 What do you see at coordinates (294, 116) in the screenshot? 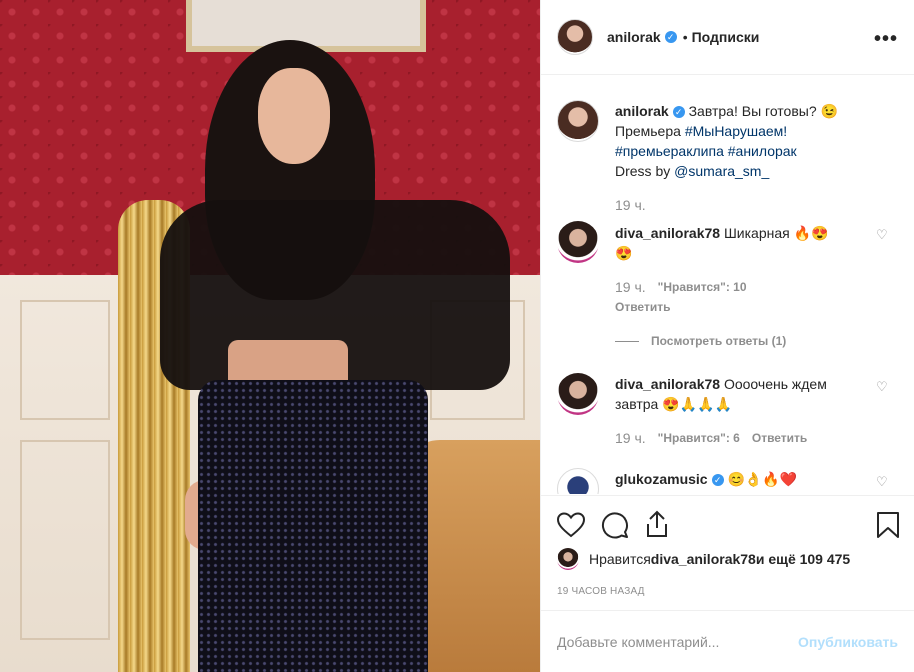
I see `face` at bounding box center [294, 116].